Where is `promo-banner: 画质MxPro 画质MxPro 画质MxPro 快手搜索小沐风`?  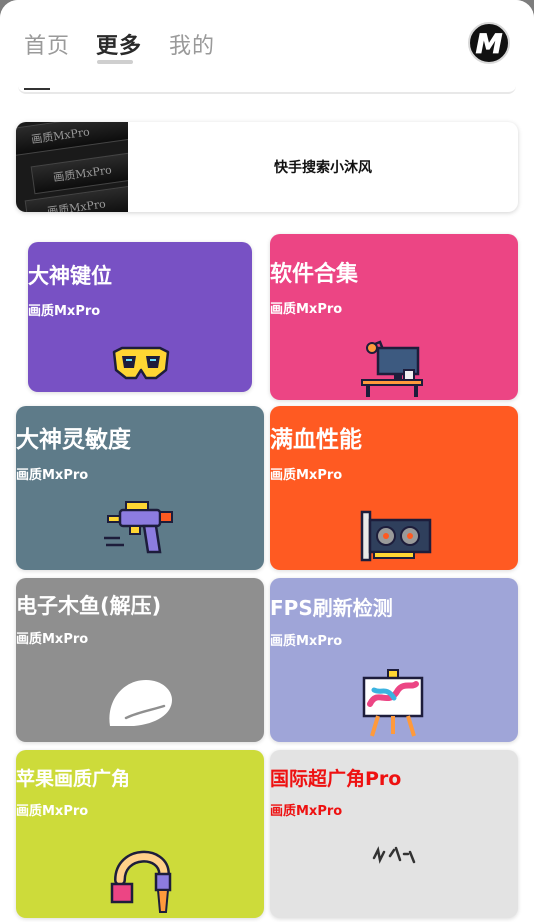
promo-banner: 画质MxPro 画质MxPro 画质MxPro 快手搜索小沐风 is located at coordinates (267, 167).